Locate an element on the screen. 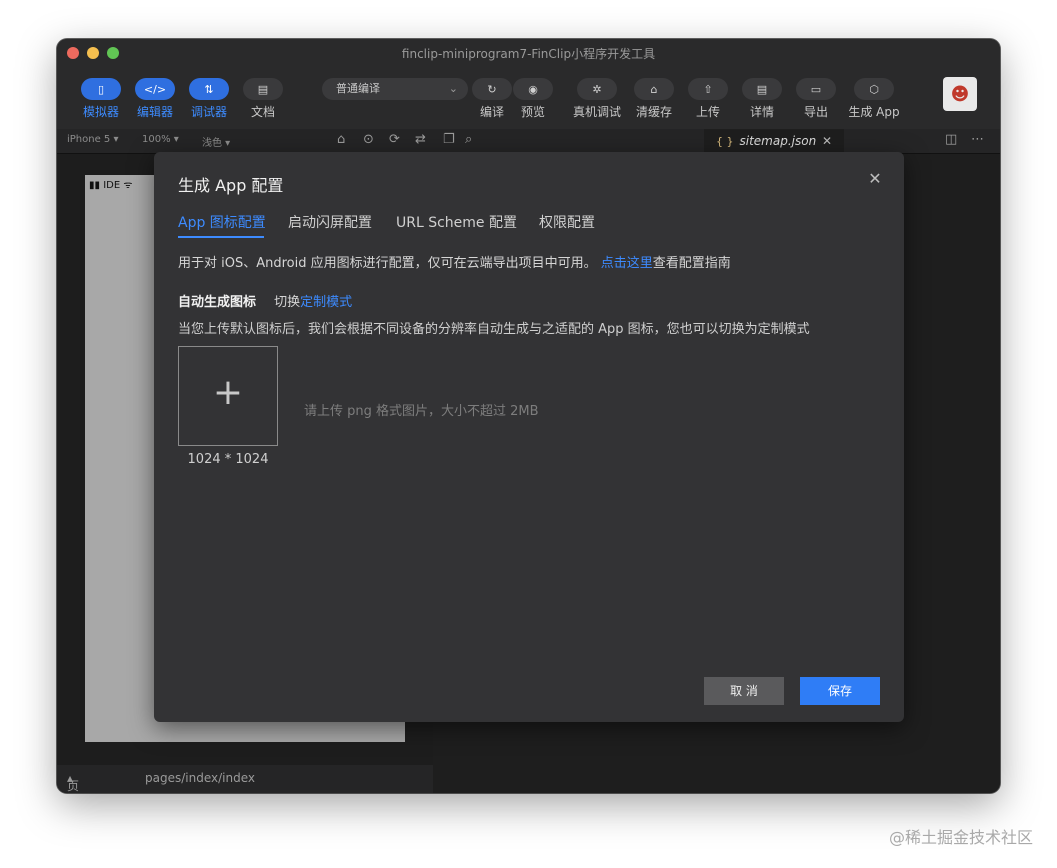 The image size is (1057, 868). clear-cache-button: ⌂ is located at coordinates (654, 89).